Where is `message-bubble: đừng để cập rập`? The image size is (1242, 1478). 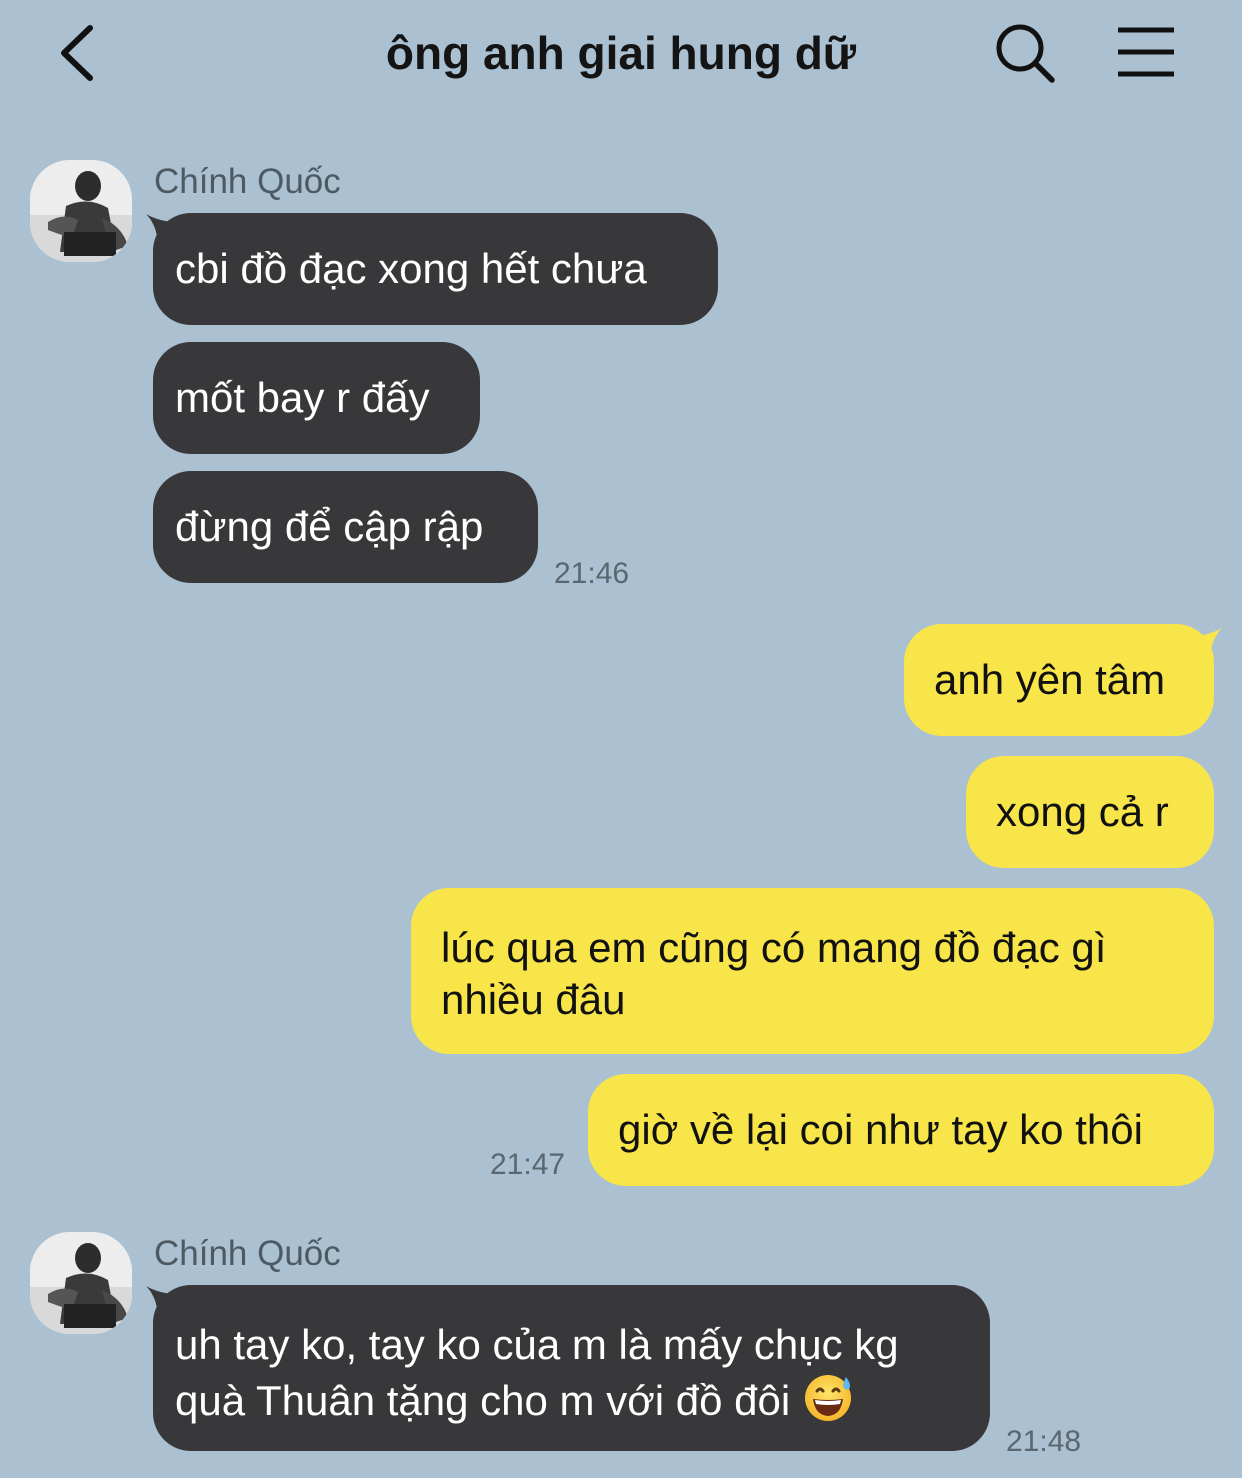
message-bubble: đừng để cập rập is located at coordinates (345, 527).